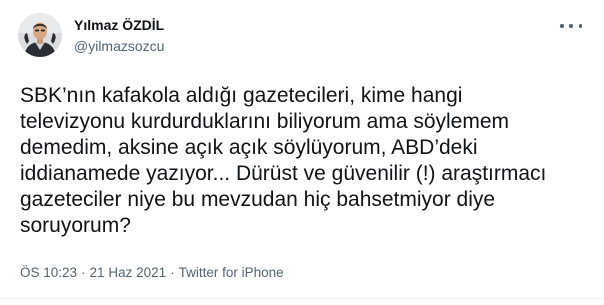  I want to click on tweet-date: 21 Haz 2021, so click(128, 273).